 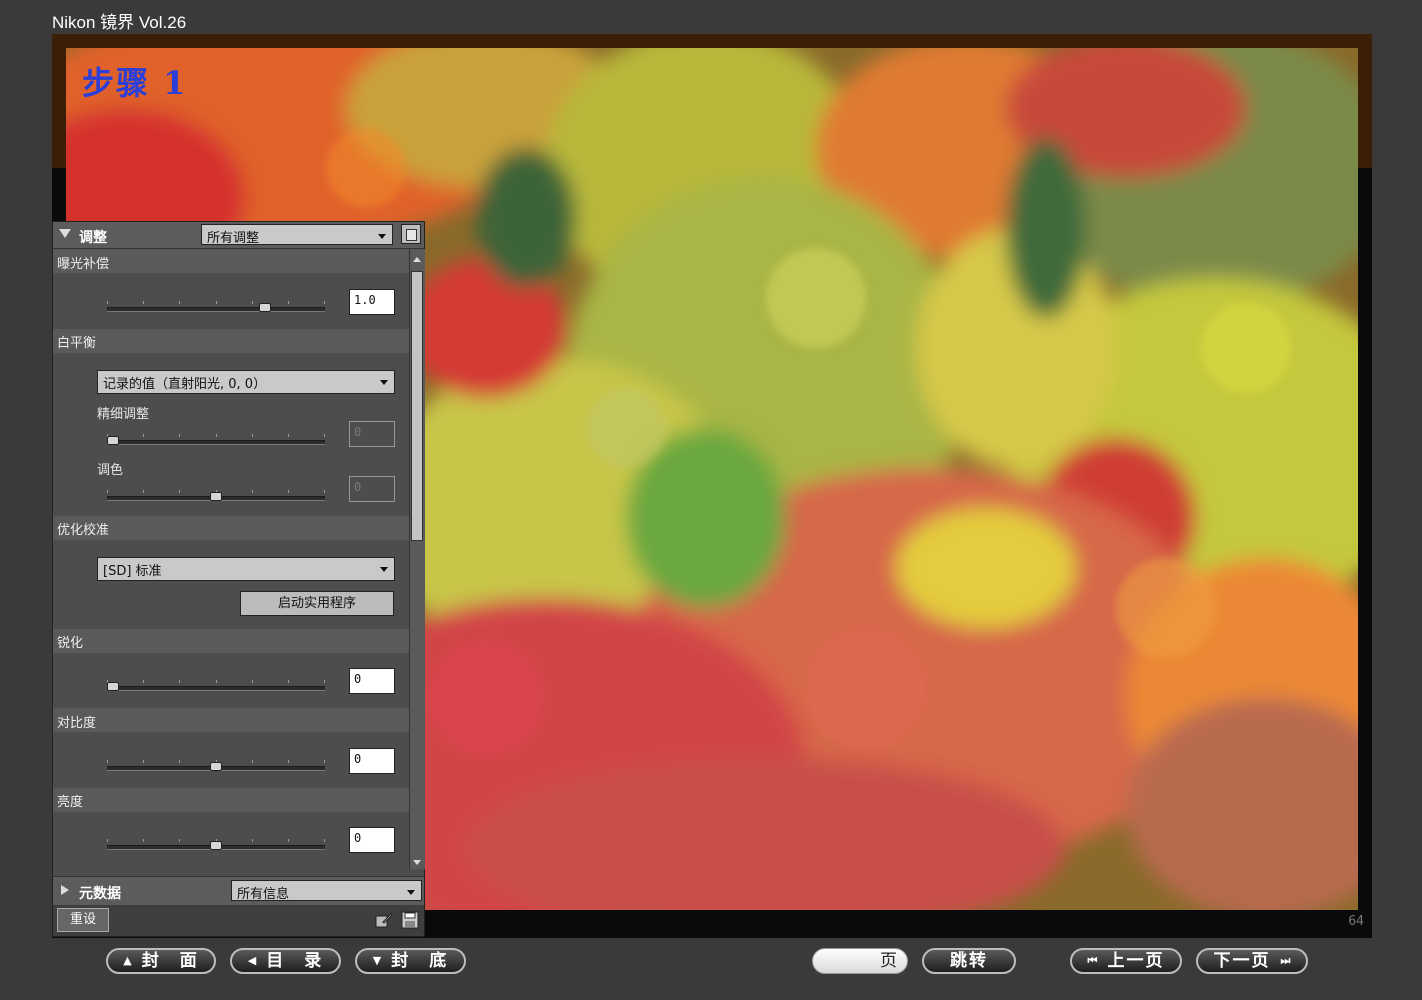 What do you see at coordinates (100, 894) in the screenshot?
I see `metadata-title: 元数据` at bounding box center [100, 894].